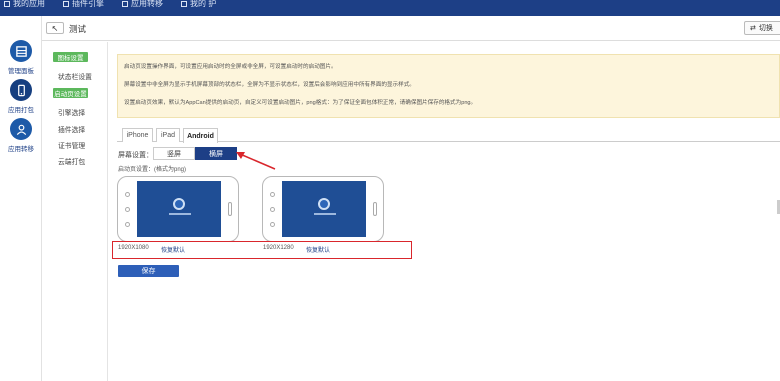 The height and width of the screenshot is (381, 780). What do you see at coordinates (184, 3) in the screenshot?
I see `user-icon` at bounding box center [184, 3].